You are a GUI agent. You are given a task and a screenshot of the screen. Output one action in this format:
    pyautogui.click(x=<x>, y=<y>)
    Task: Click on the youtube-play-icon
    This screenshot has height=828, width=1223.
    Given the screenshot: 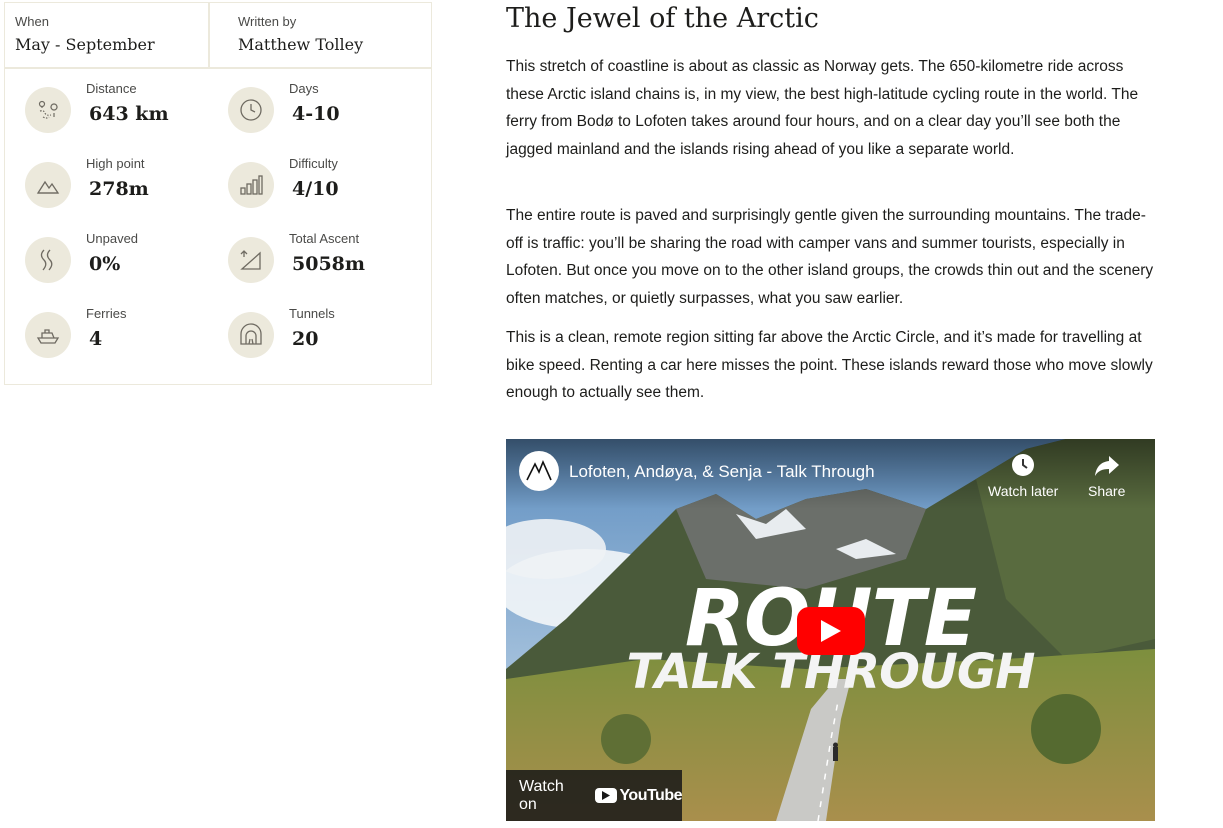 What is the action you would take?
    pyautogui.click(x=606, y=795)
    